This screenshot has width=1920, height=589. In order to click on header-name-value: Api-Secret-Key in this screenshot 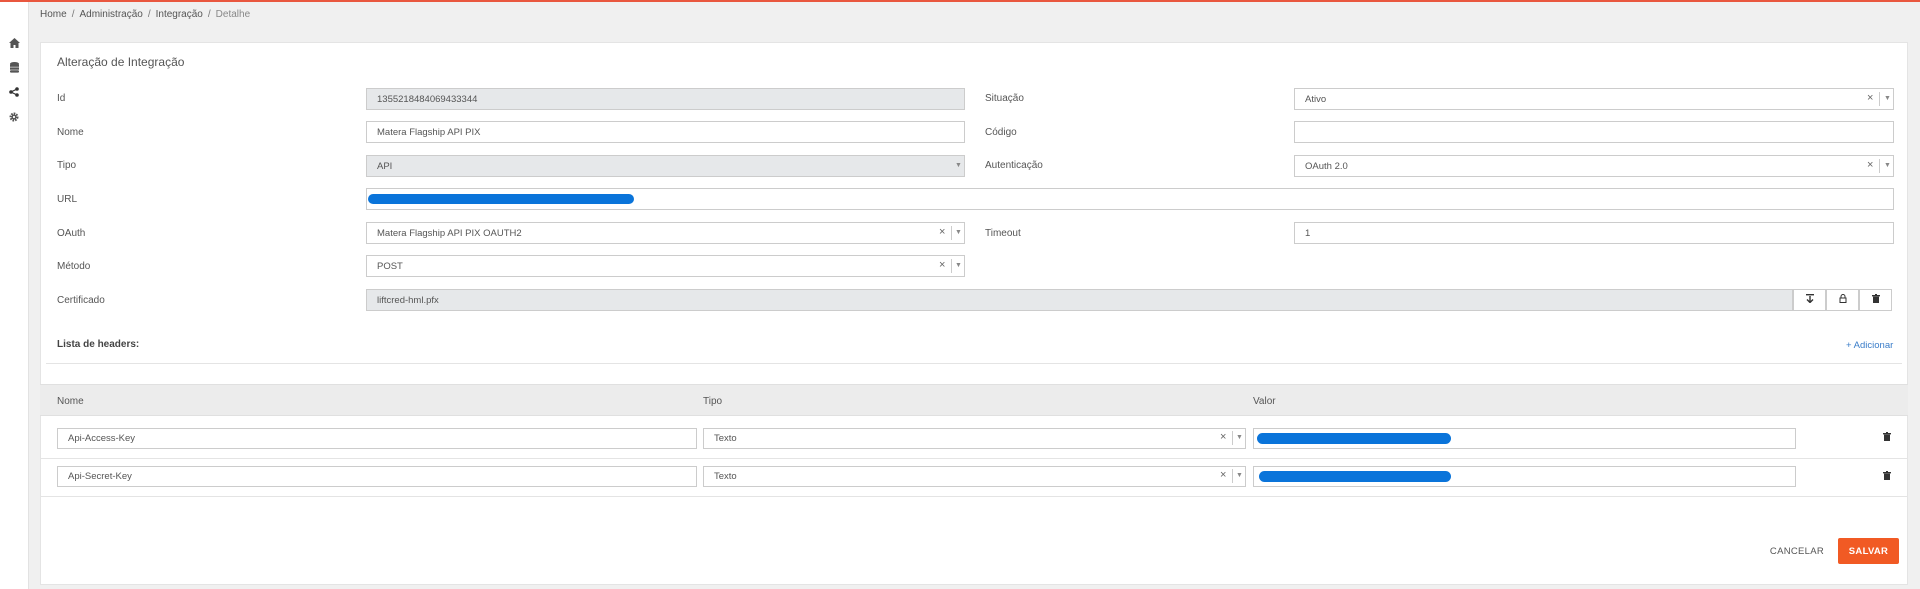, I will do `click(100, 476)`.